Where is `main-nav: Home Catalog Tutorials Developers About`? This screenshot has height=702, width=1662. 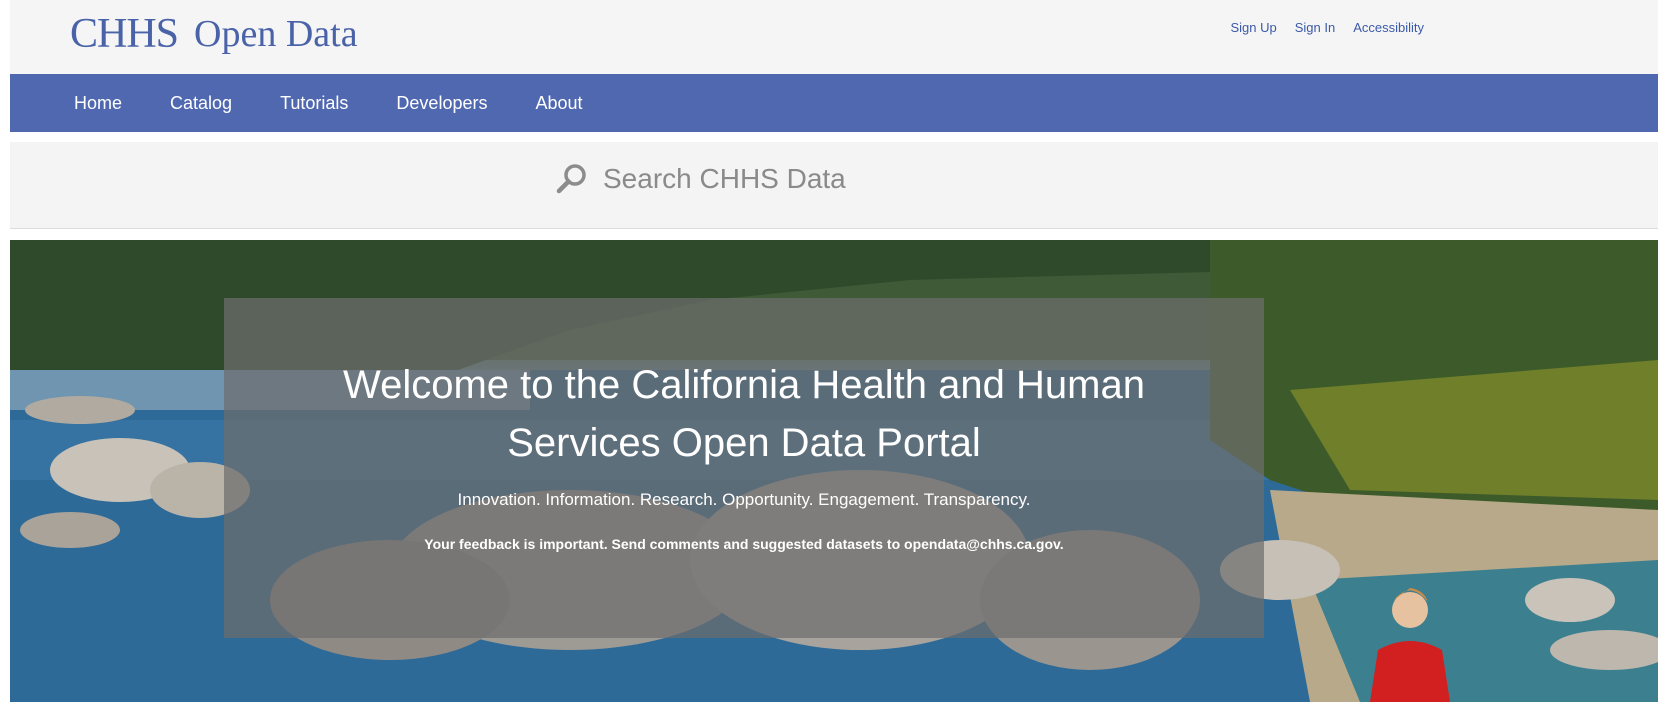 main-nav: Home Catalog Tutorials Developers About is located at coordinates (834, 103).